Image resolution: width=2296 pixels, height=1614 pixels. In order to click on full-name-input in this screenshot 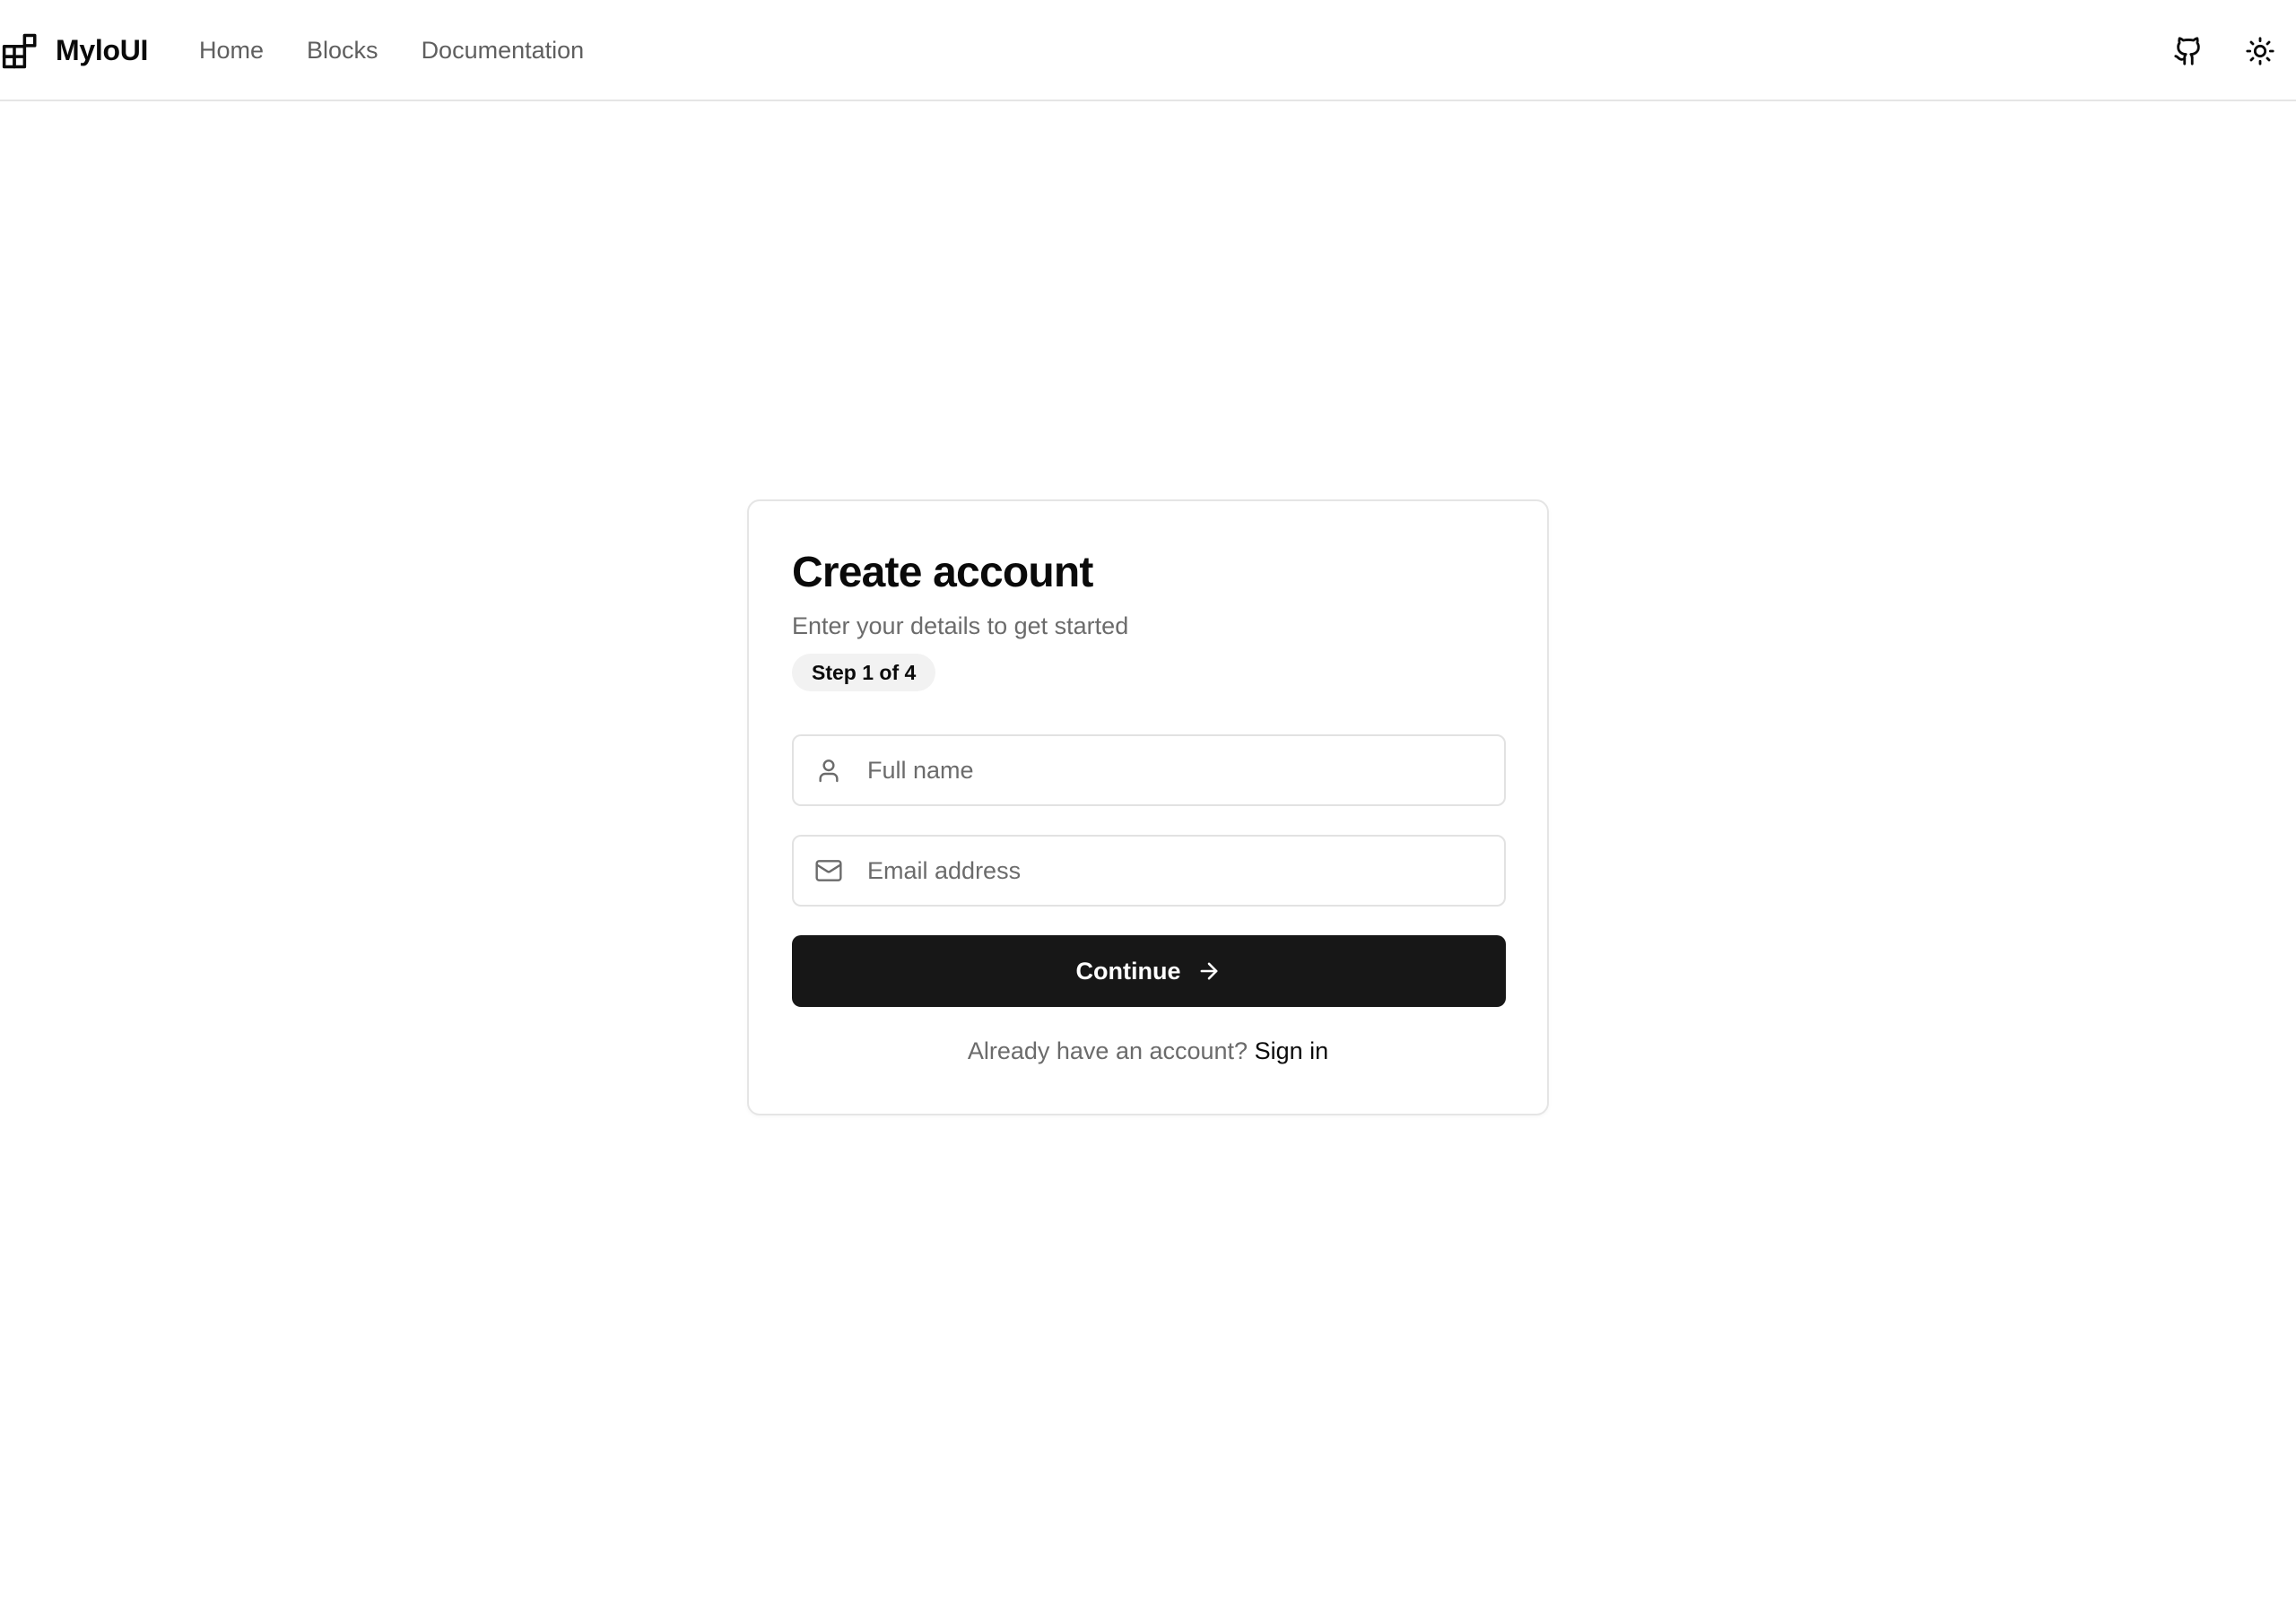, I will do `click(1184, 770)`.